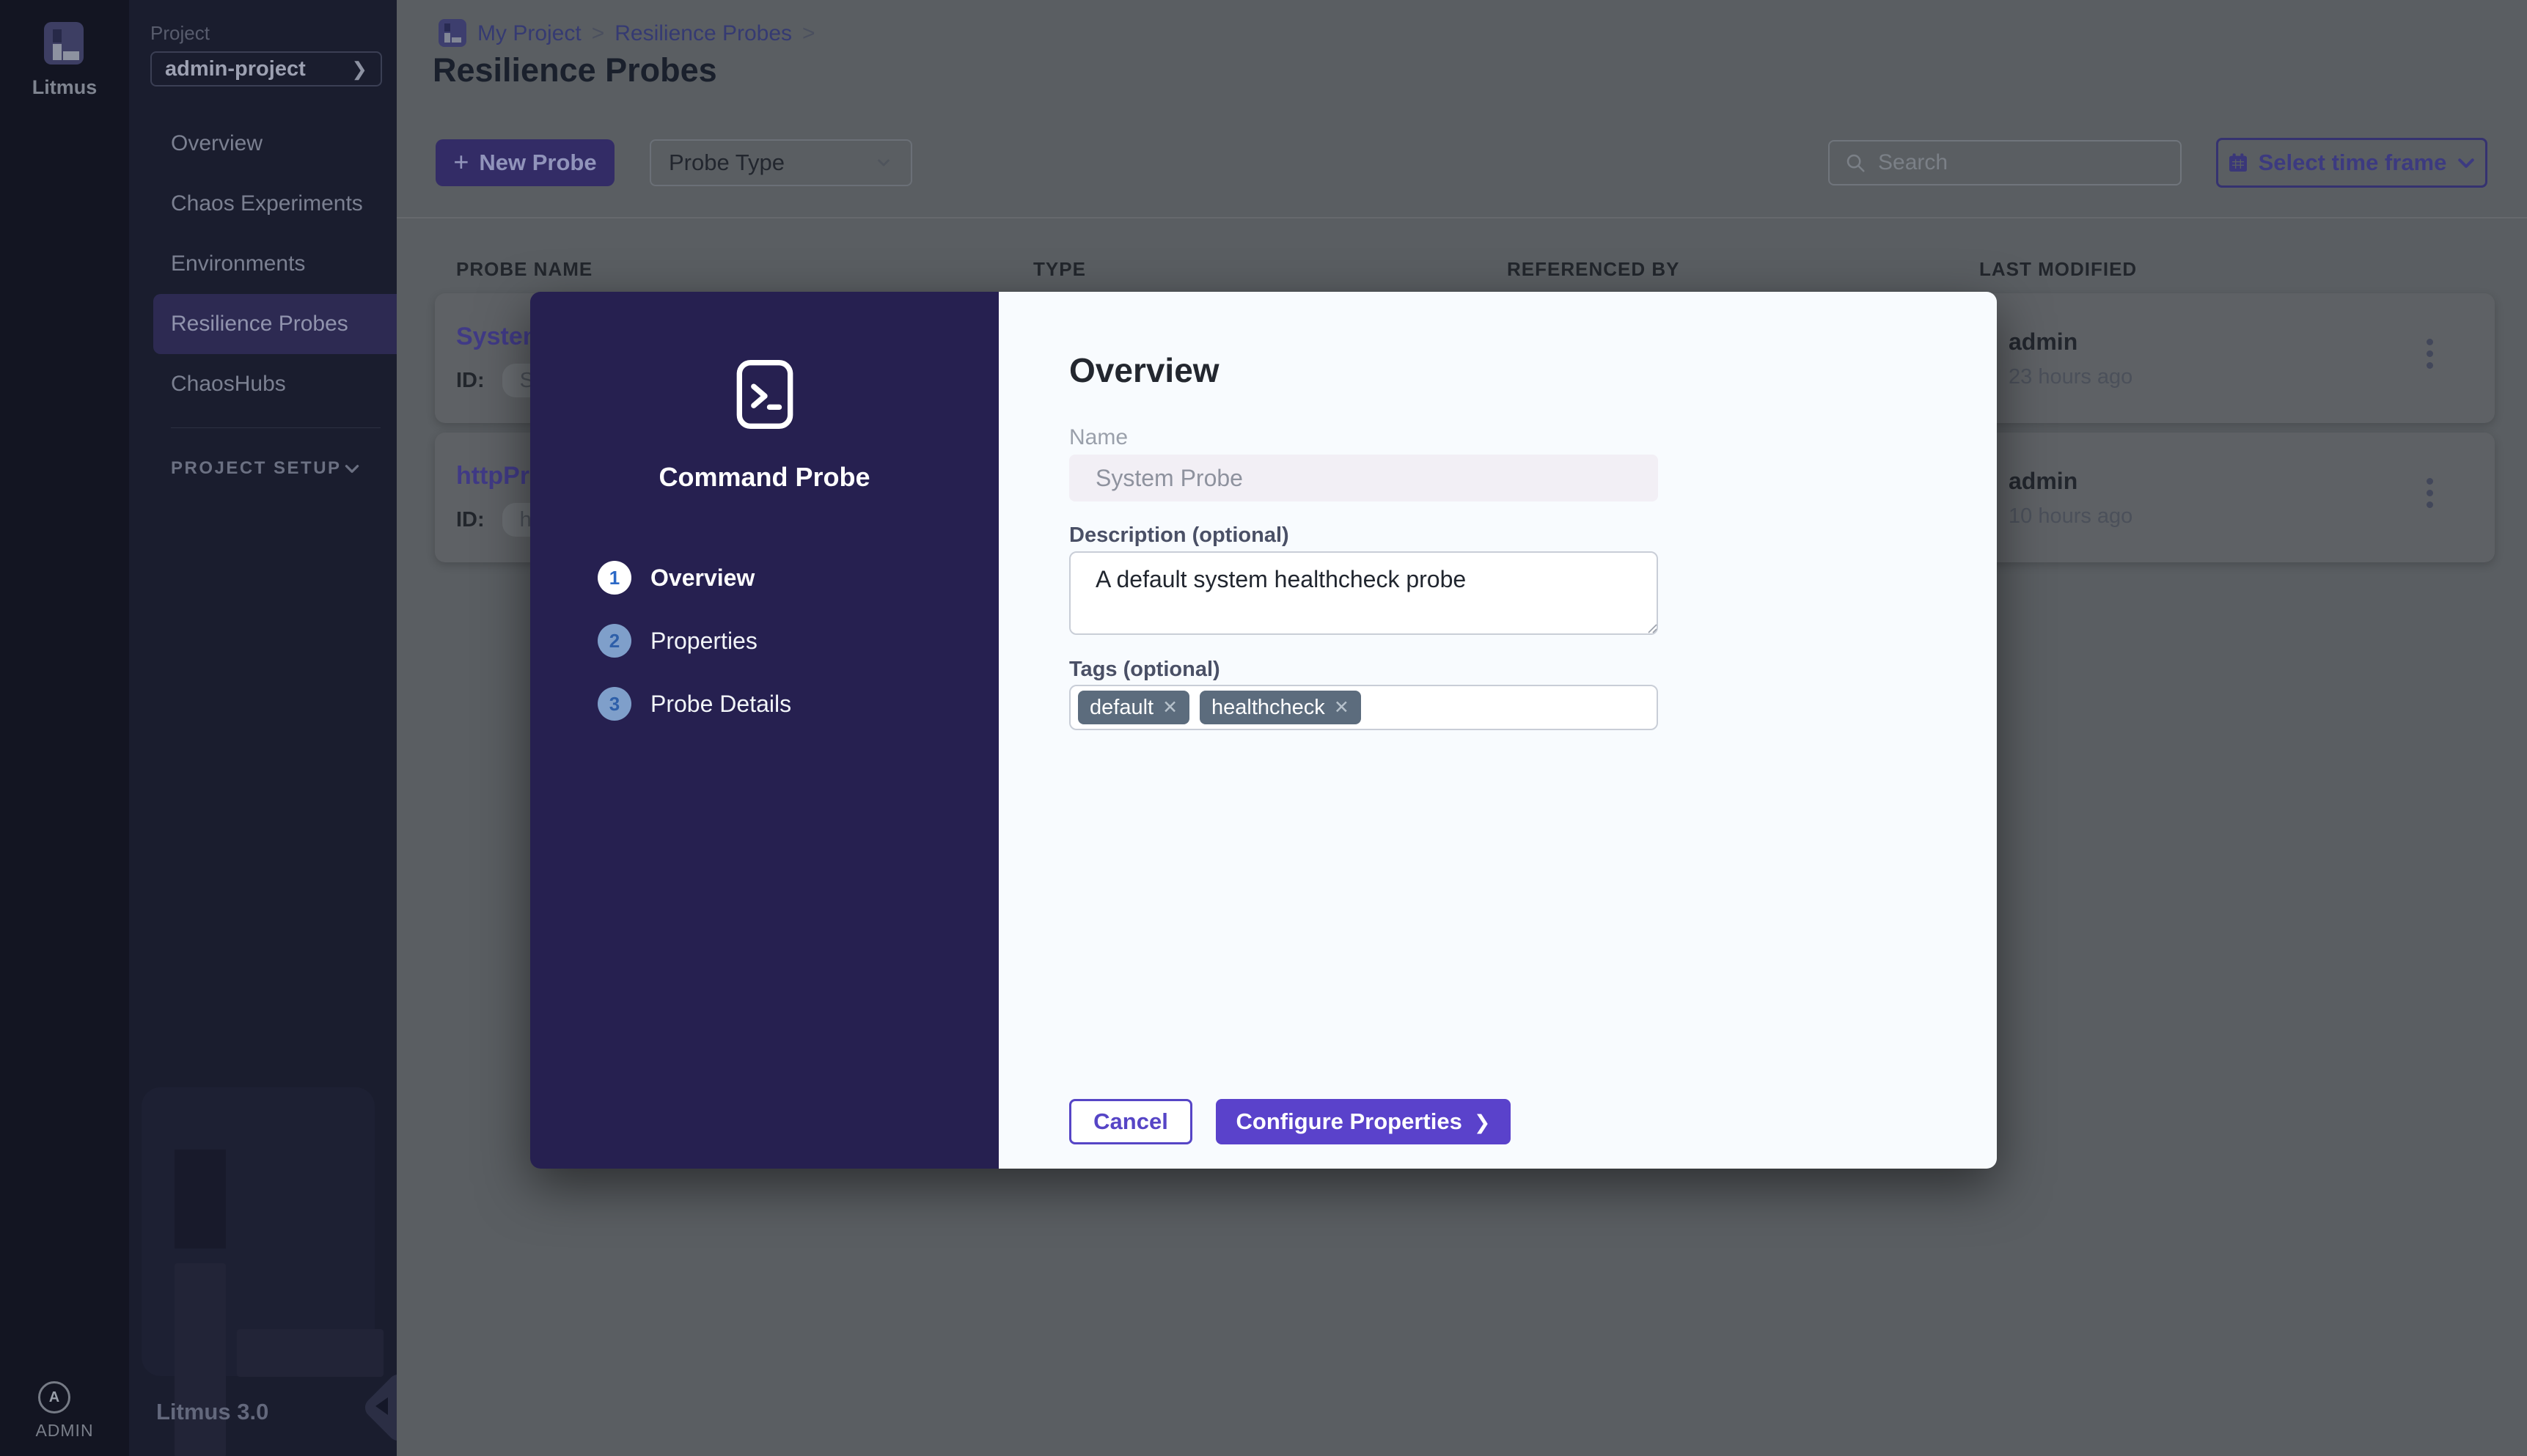 The height and width of the screenshot is (1456, 2527). Describe the element at coordinates (2238, 162) in the screenshot. I see `calendar-icon` at that location.